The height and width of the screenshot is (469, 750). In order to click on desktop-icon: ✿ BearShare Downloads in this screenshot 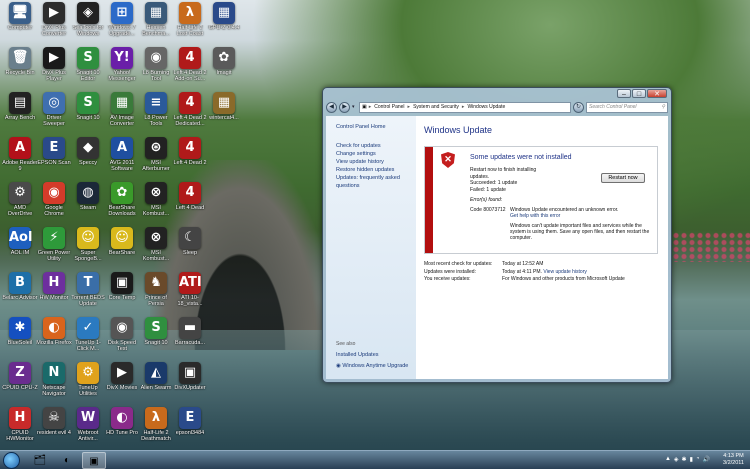, I will do `click(122, 203)`.